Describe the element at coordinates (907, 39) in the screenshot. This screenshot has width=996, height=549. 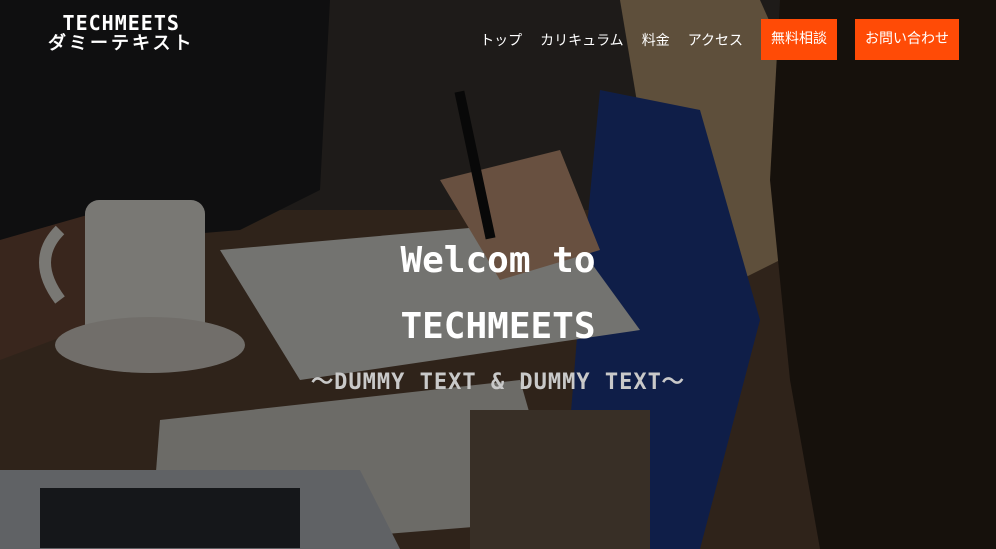
I see `contact-button: お問い合わせ` at that location.